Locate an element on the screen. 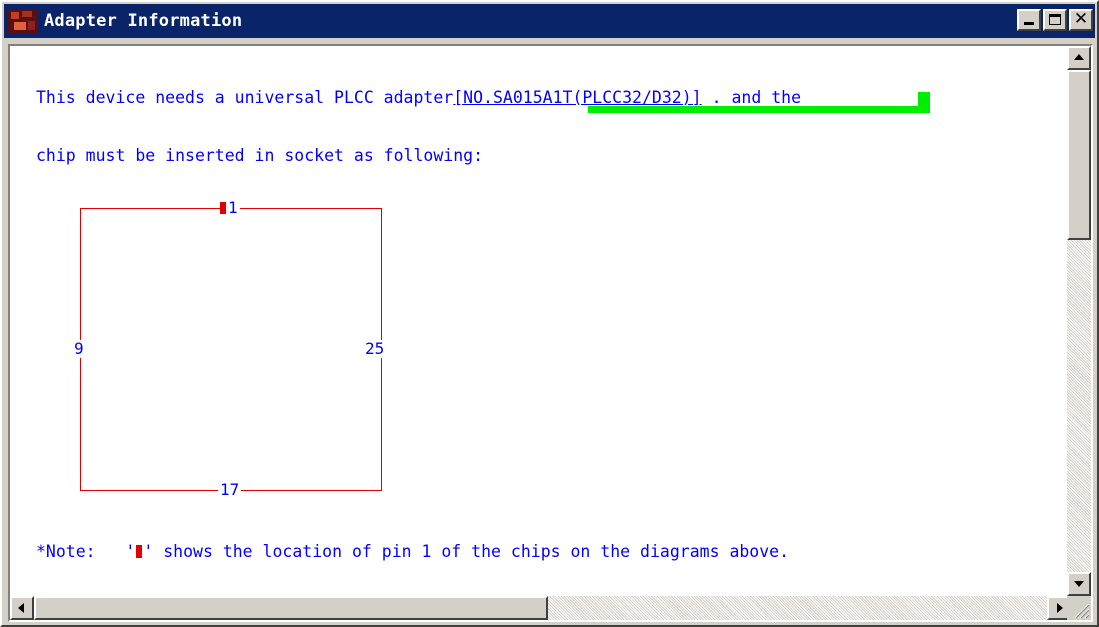  note-pin-marker is located at coordinates (139, 551).